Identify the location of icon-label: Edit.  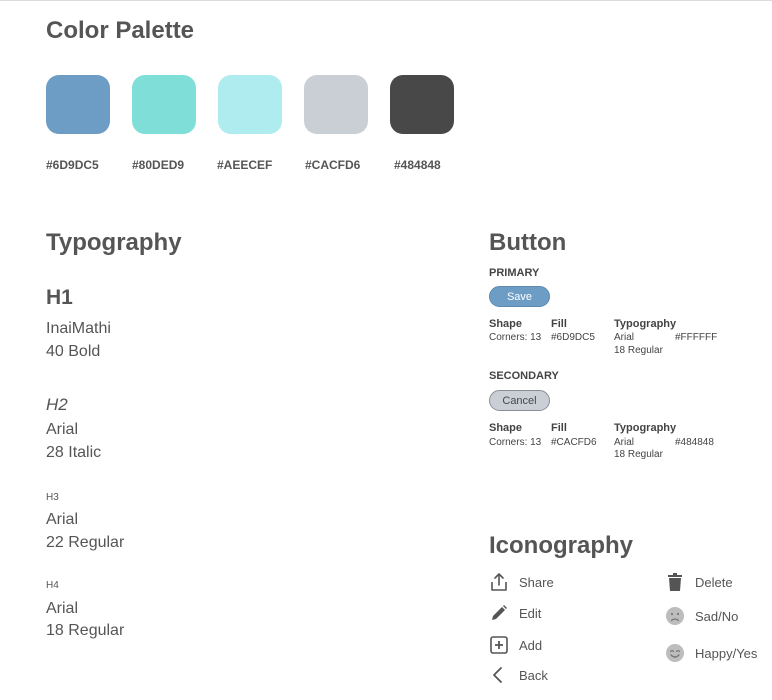
(530, 613).